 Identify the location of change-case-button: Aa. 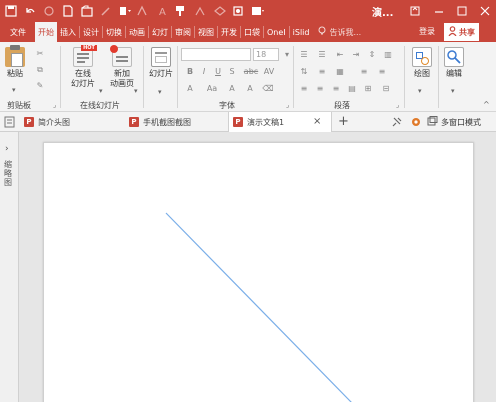
(212, 88).